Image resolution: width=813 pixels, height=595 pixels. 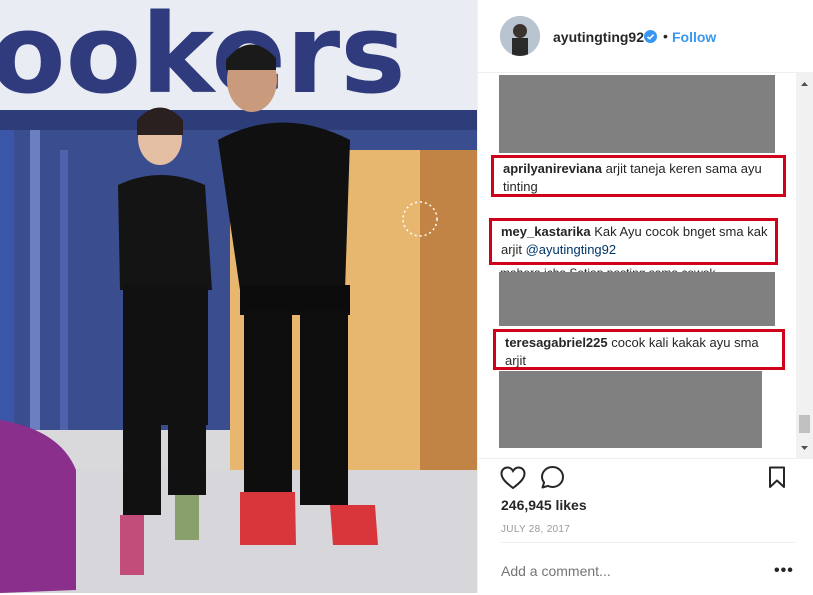 What do you see at coordinates (571, 249) in the screenshot?
I see `comment-mention-link: @ayutingting92` at bounding box center [571, 249].